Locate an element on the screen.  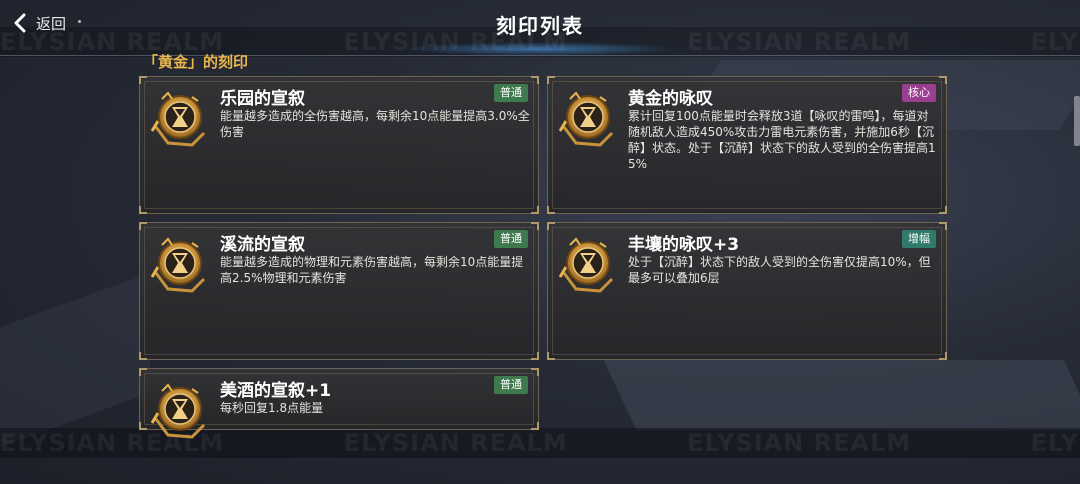
stigma-description: 能量越多造成的全伤害越高，每剩余10点能量提高3.0%全伤害 is located at coordinates (375, 124).